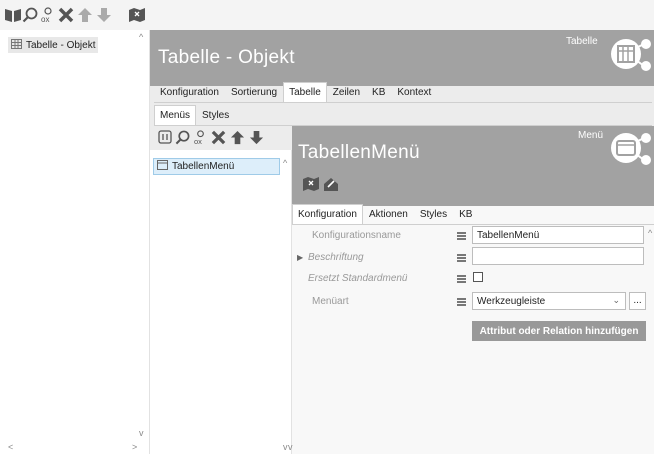 The image size is (654, 454). Describe the element at coordinates (358, 278) in the screenshot. I see `ersetzt-standardmenue-label: Ersetzt Standardmenü` at that location.